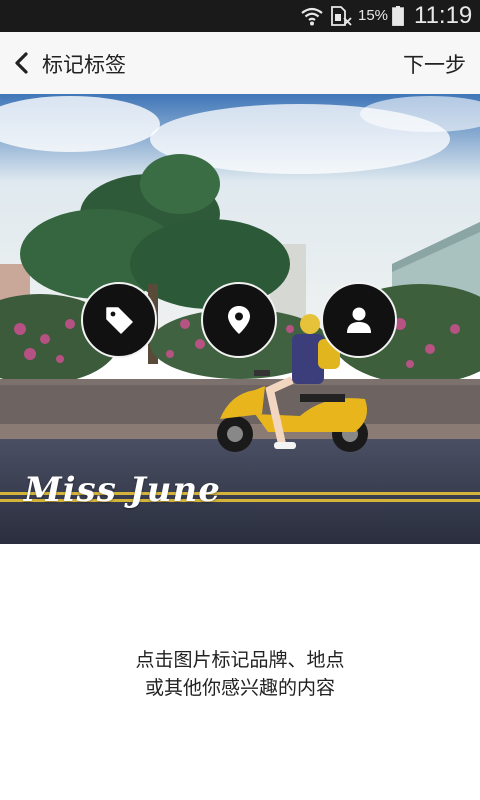 The width and height of the screenshot is (480, 800). What do you see at coordinates (341, 16) in the screenshot?
I see `sim-no-signal-icon` at bounding box center [341, 16].